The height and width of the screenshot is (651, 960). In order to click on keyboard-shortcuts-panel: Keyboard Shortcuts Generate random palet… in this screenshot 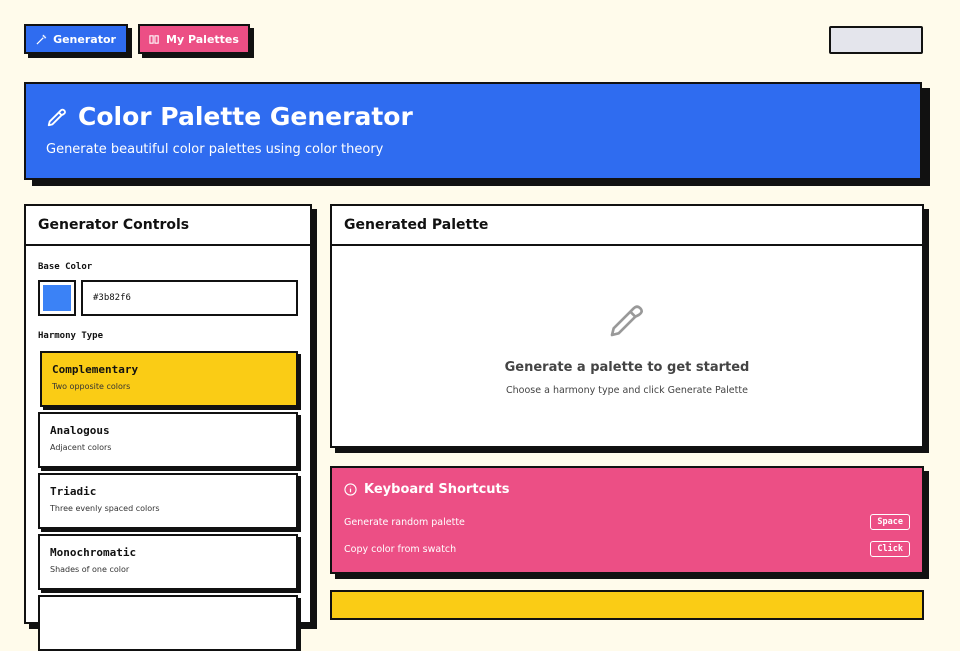, I will do `click(627, 520)`.